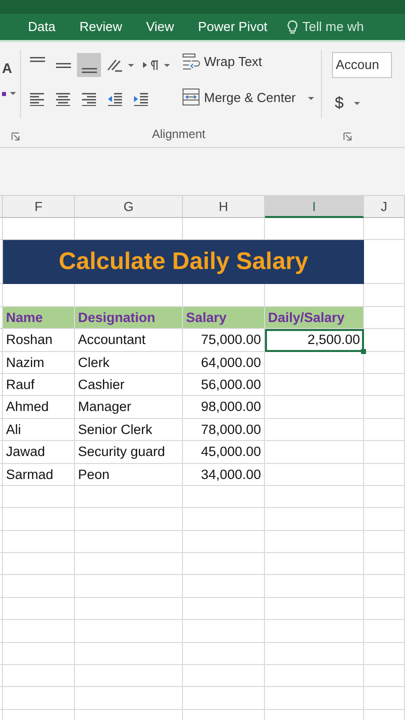  I want to click on ribbon-tab: Data, so click(42, 27).